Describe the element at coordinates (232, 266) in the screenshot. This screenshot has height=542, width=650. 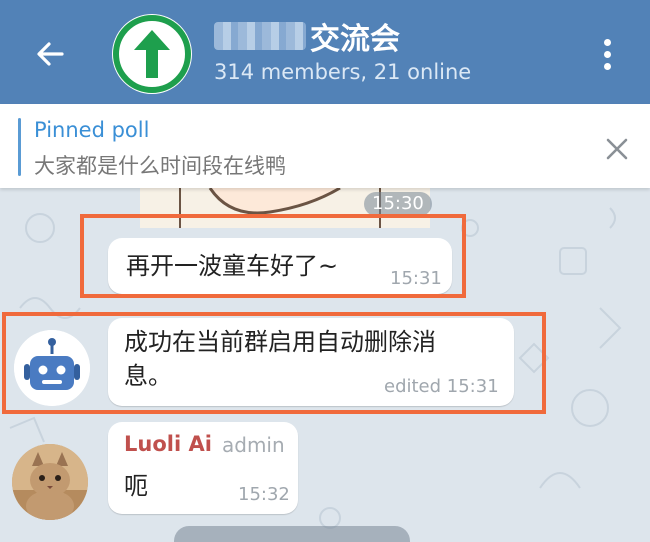
I see `message-text: 再开一波童车好了~` at that location.